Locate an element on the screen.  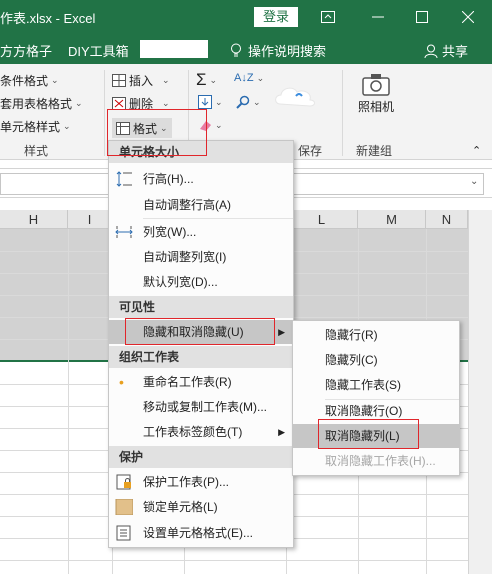
save-icon-cloud is located at coordinates (299, 97).